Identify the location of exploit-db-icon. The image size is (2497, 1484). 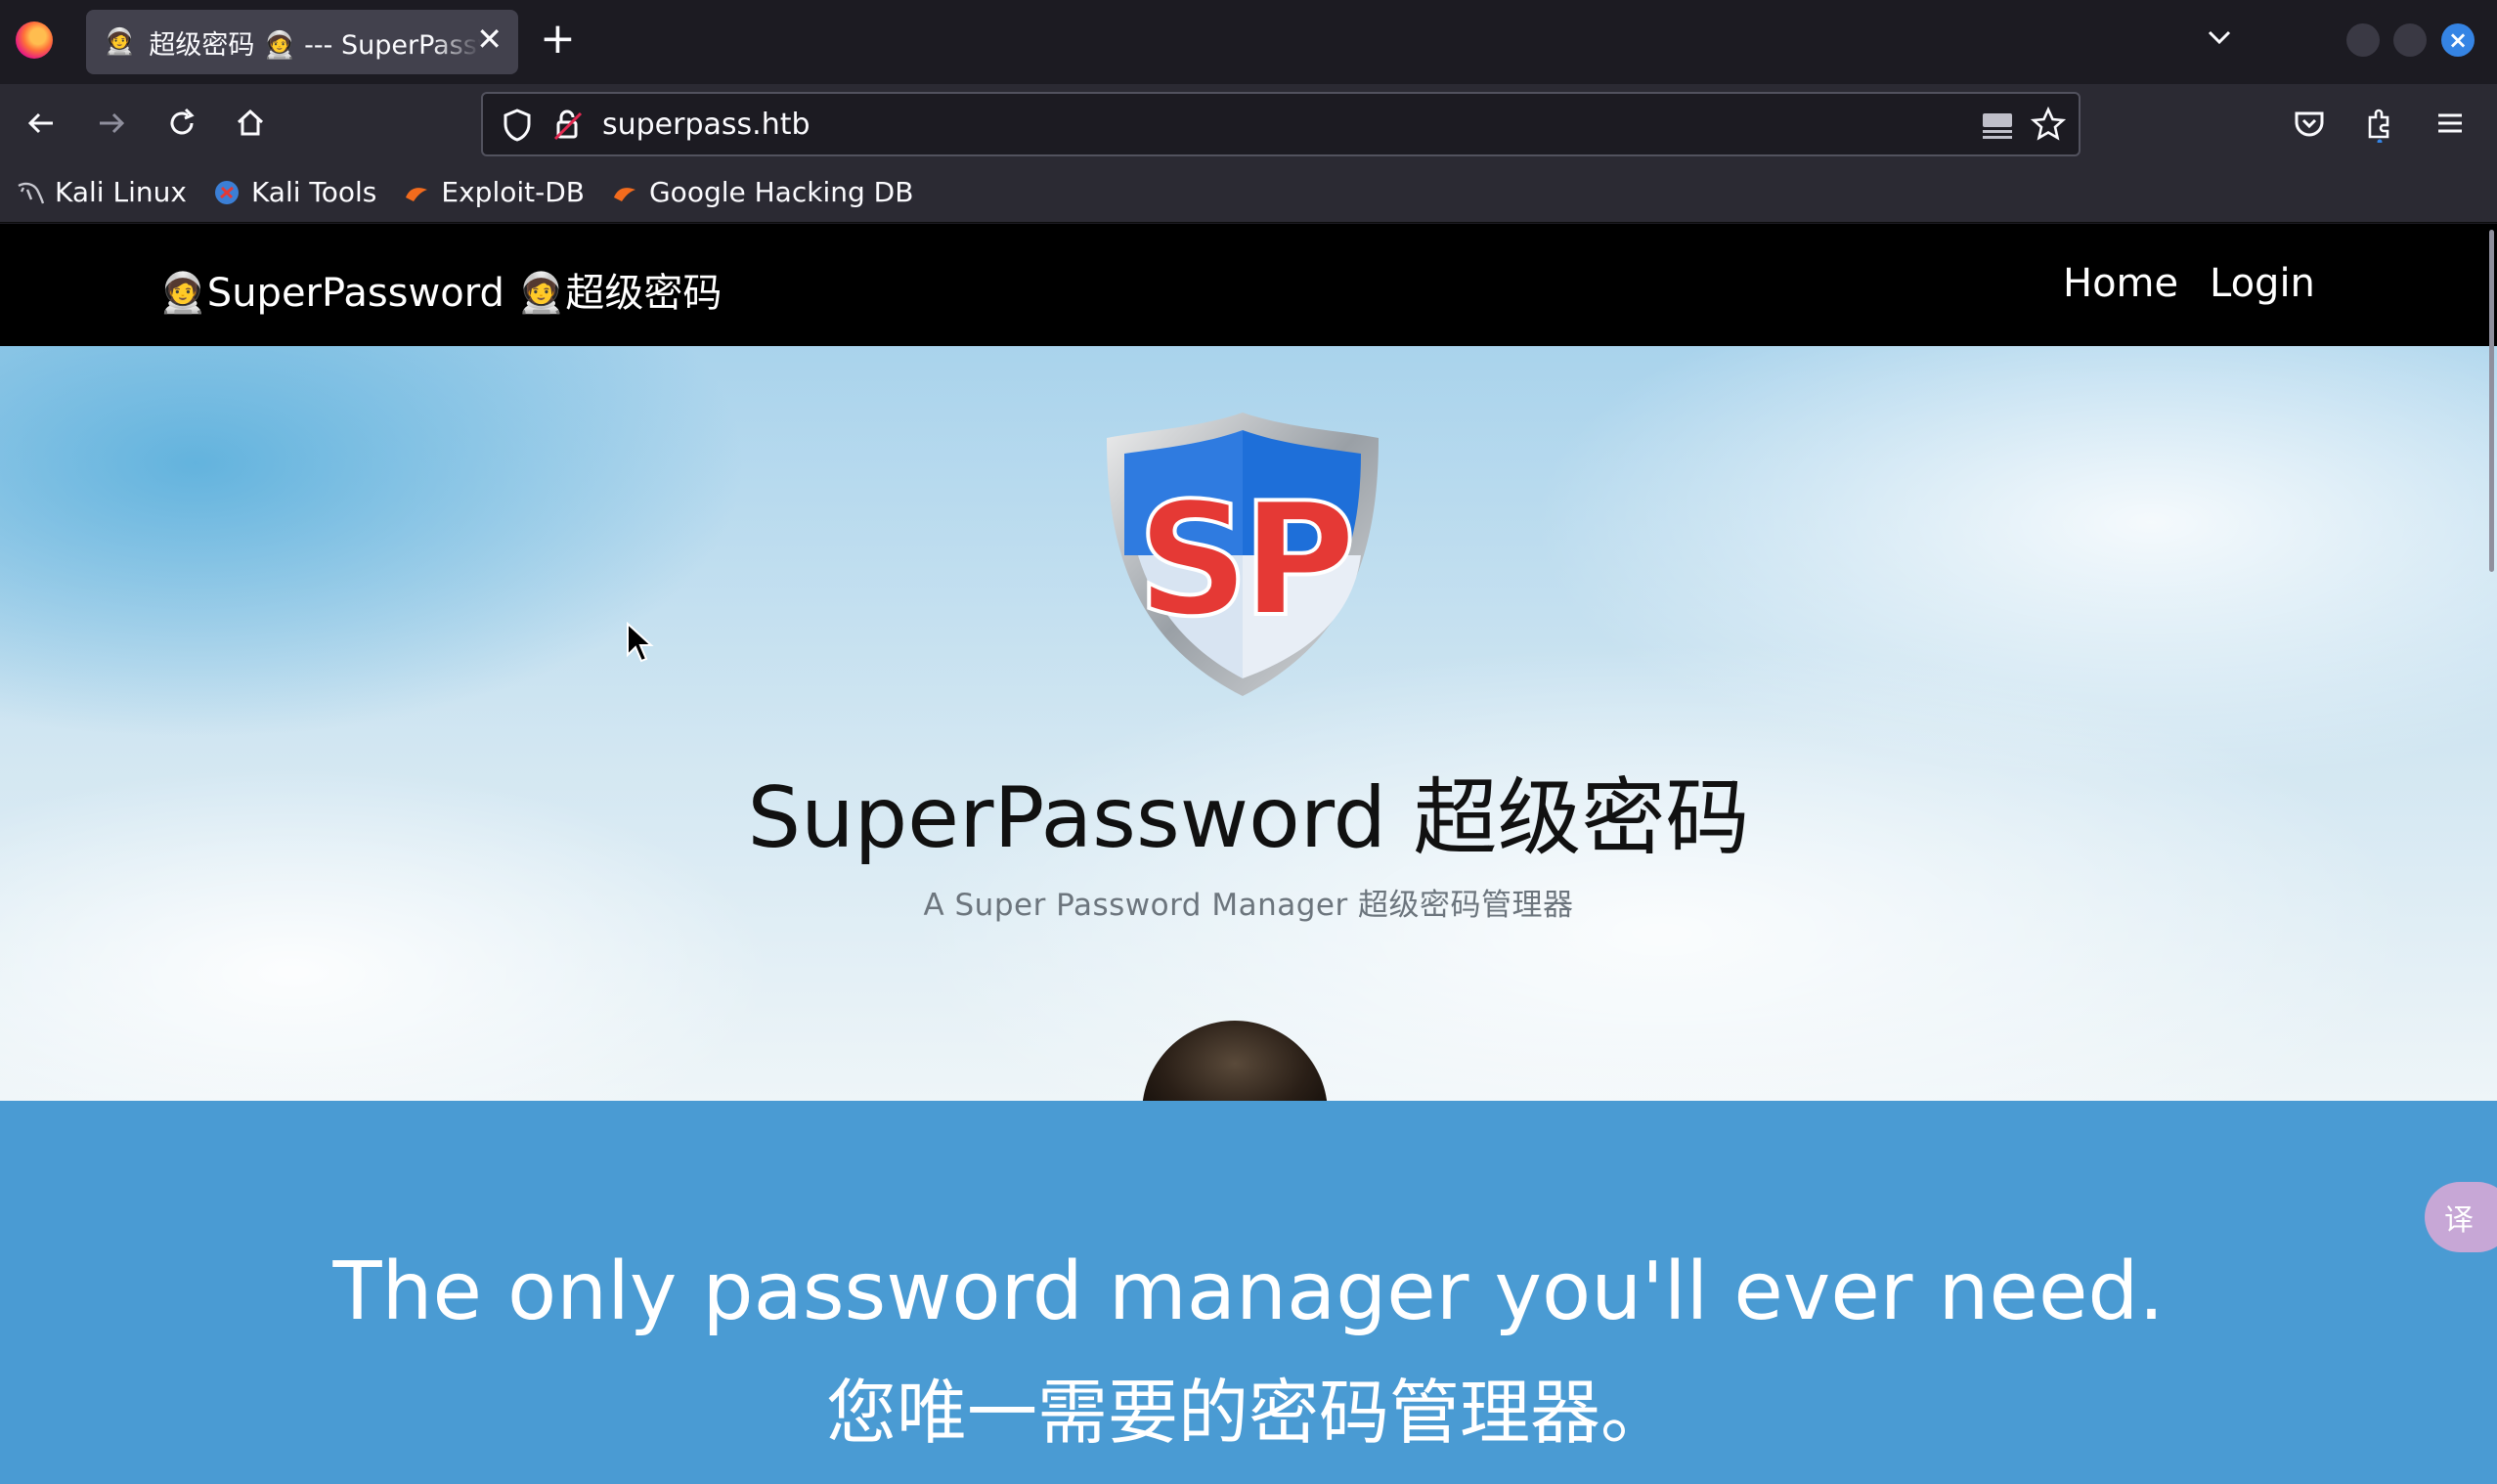
(417, 194).